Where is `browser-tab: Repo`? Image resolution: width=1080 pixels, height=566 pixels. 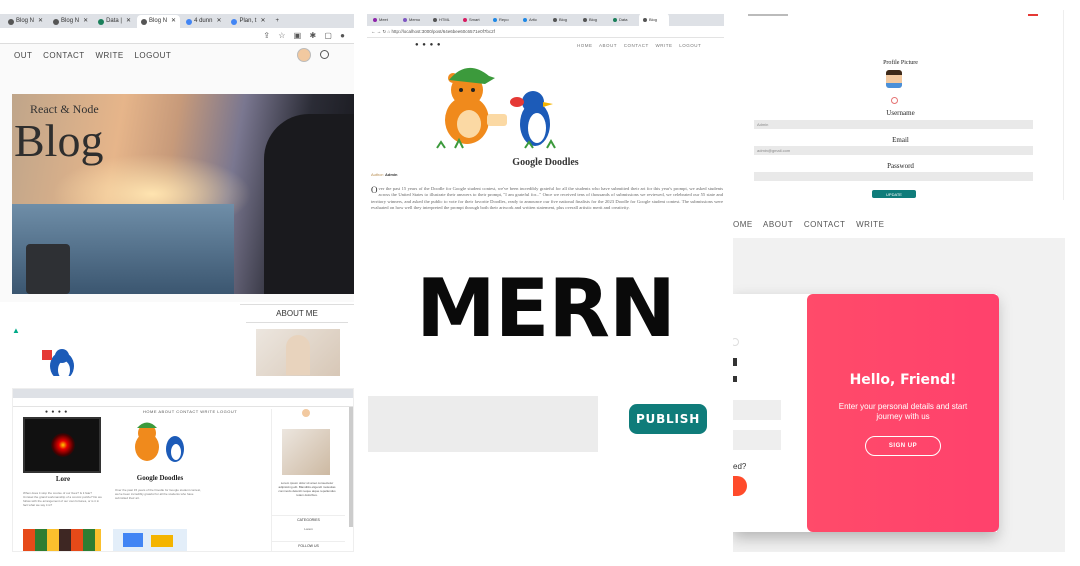 browser-tab: Repo is located at coordinates (504, 20).